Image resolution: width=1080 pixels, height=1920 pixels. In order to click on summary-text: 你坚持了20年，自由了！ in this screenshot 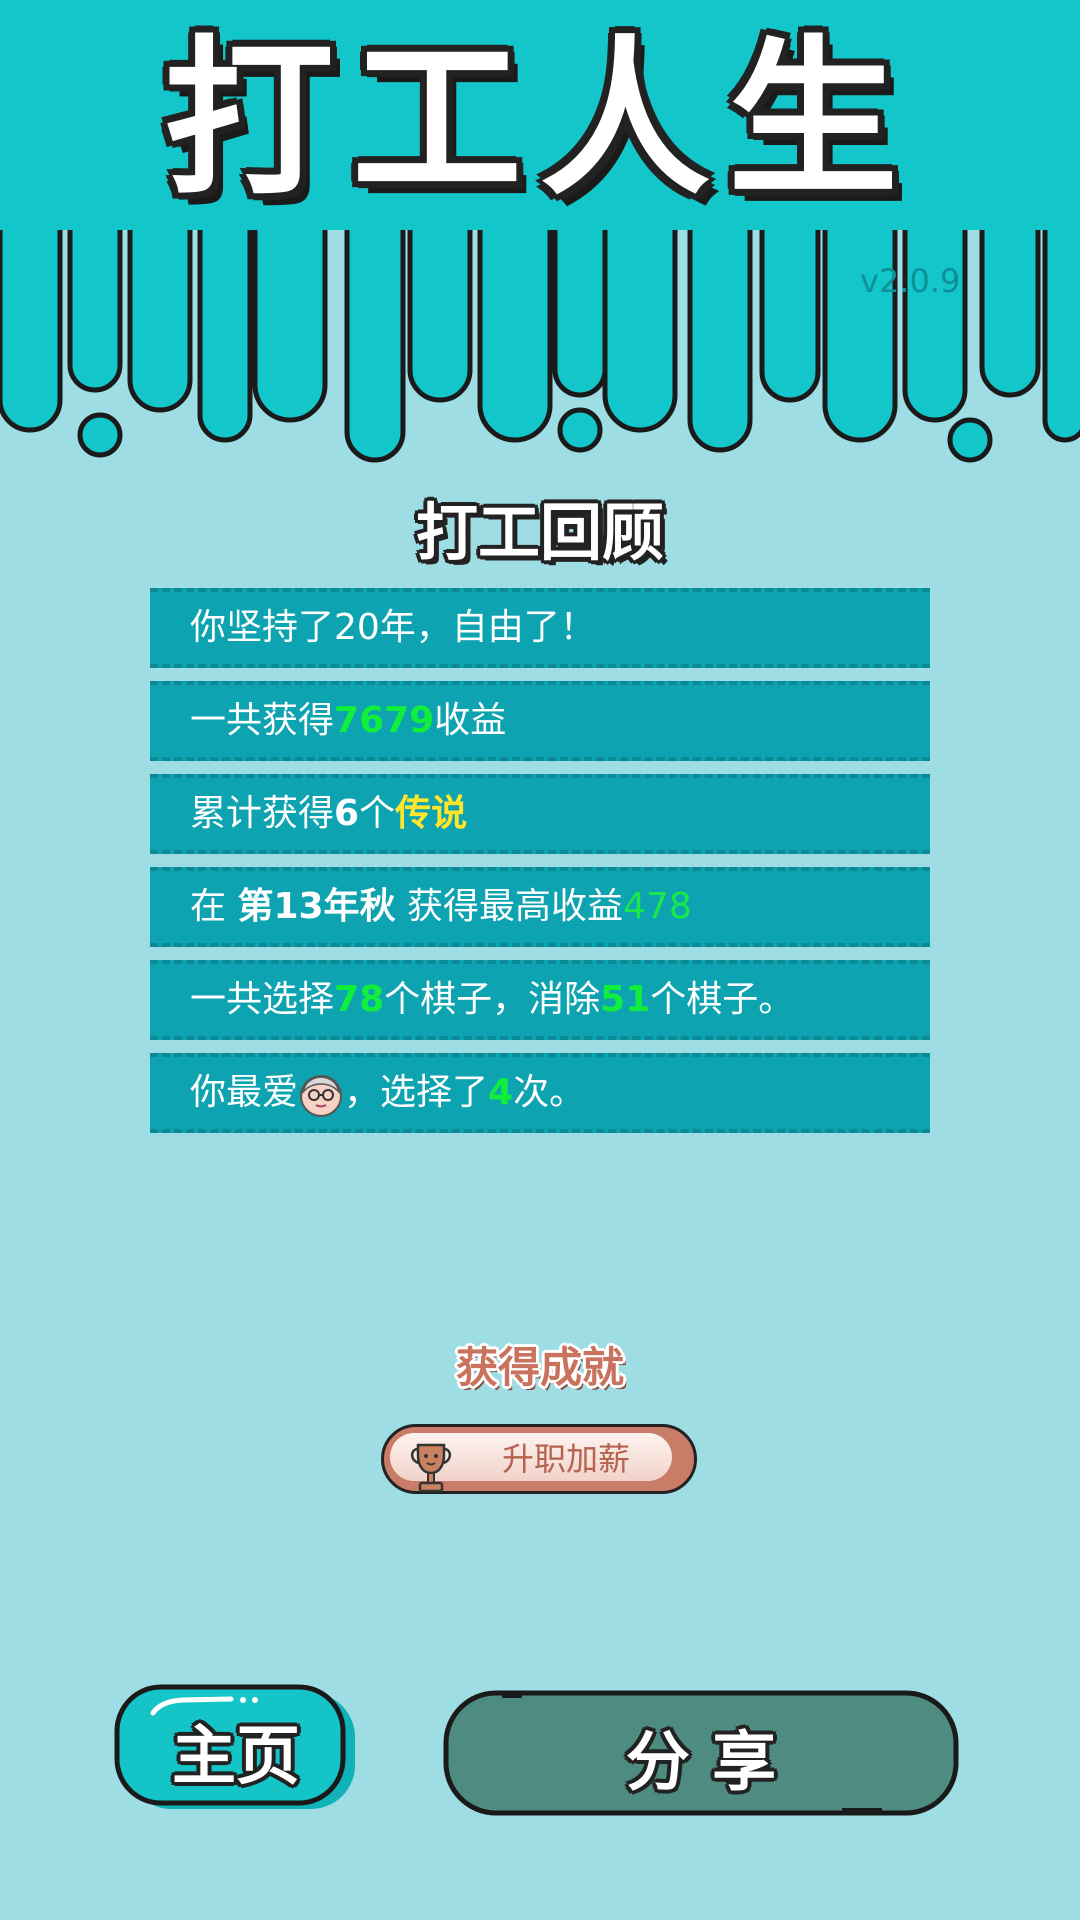, I will do `click(393, 627)`.